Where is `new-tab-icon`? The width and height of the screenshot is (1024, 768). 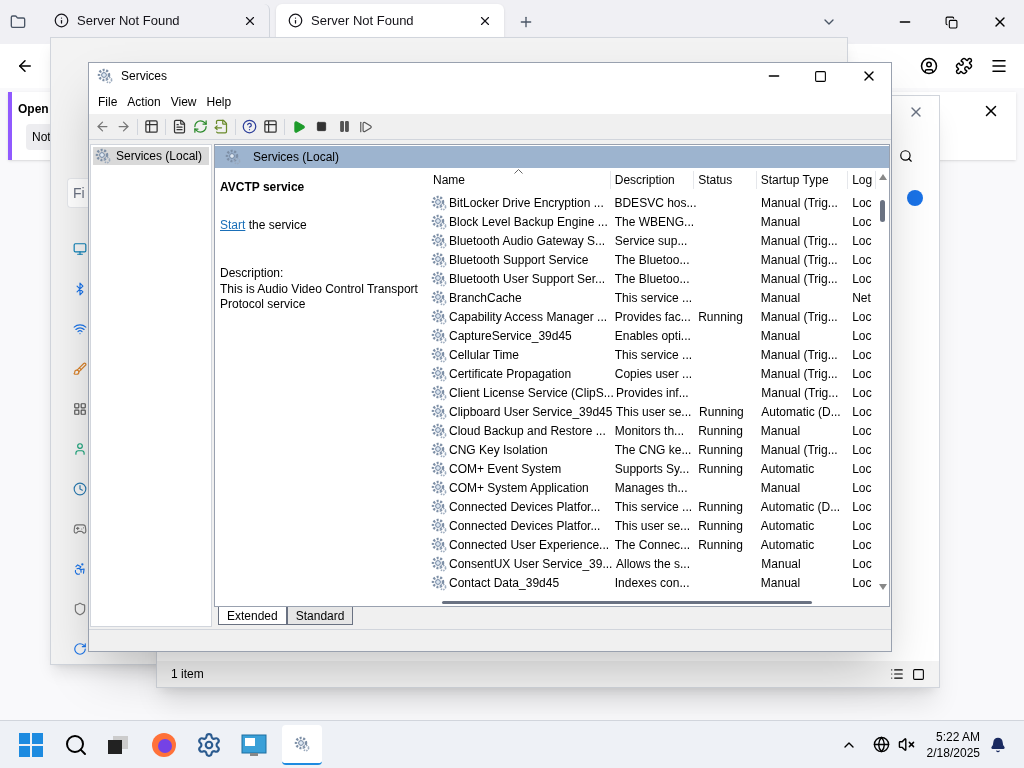
new-tab-icon is located at coordinates (526, 22).